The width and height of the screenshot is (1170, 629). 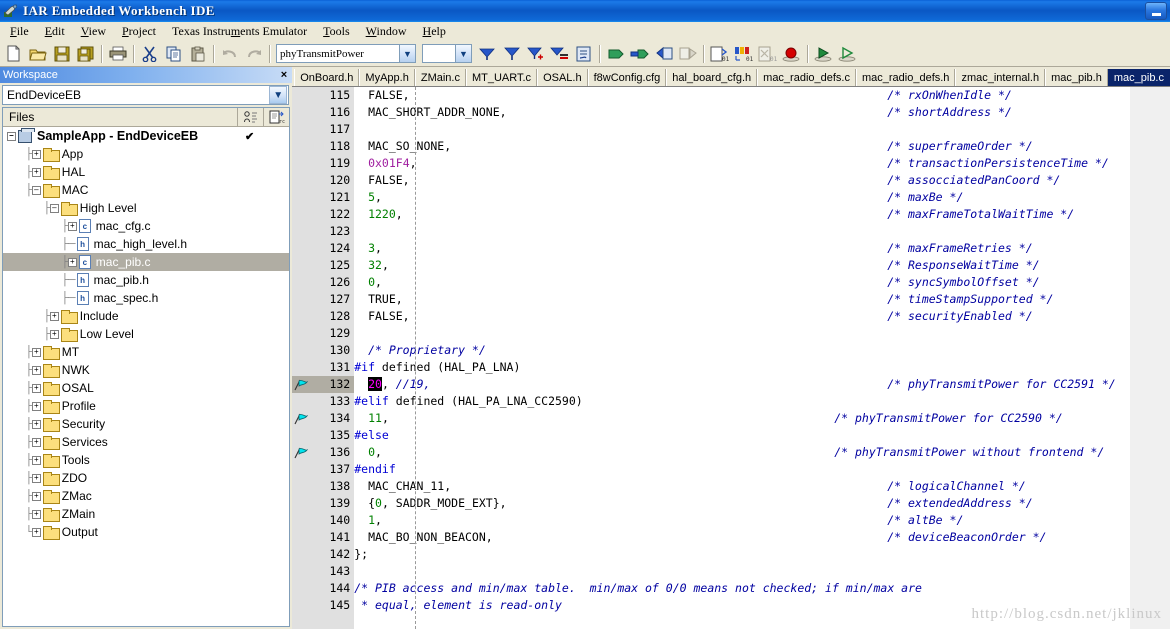 I want to click on tree-item-zmain: ├+ZMain✳, so click(x=146, y=514).